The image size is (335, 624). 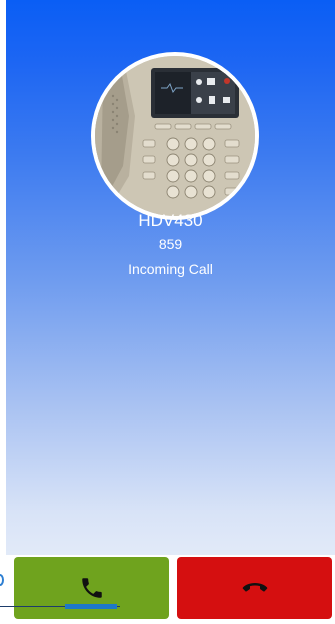 I want to click on answer-call-button, so click(x=91, y=588).